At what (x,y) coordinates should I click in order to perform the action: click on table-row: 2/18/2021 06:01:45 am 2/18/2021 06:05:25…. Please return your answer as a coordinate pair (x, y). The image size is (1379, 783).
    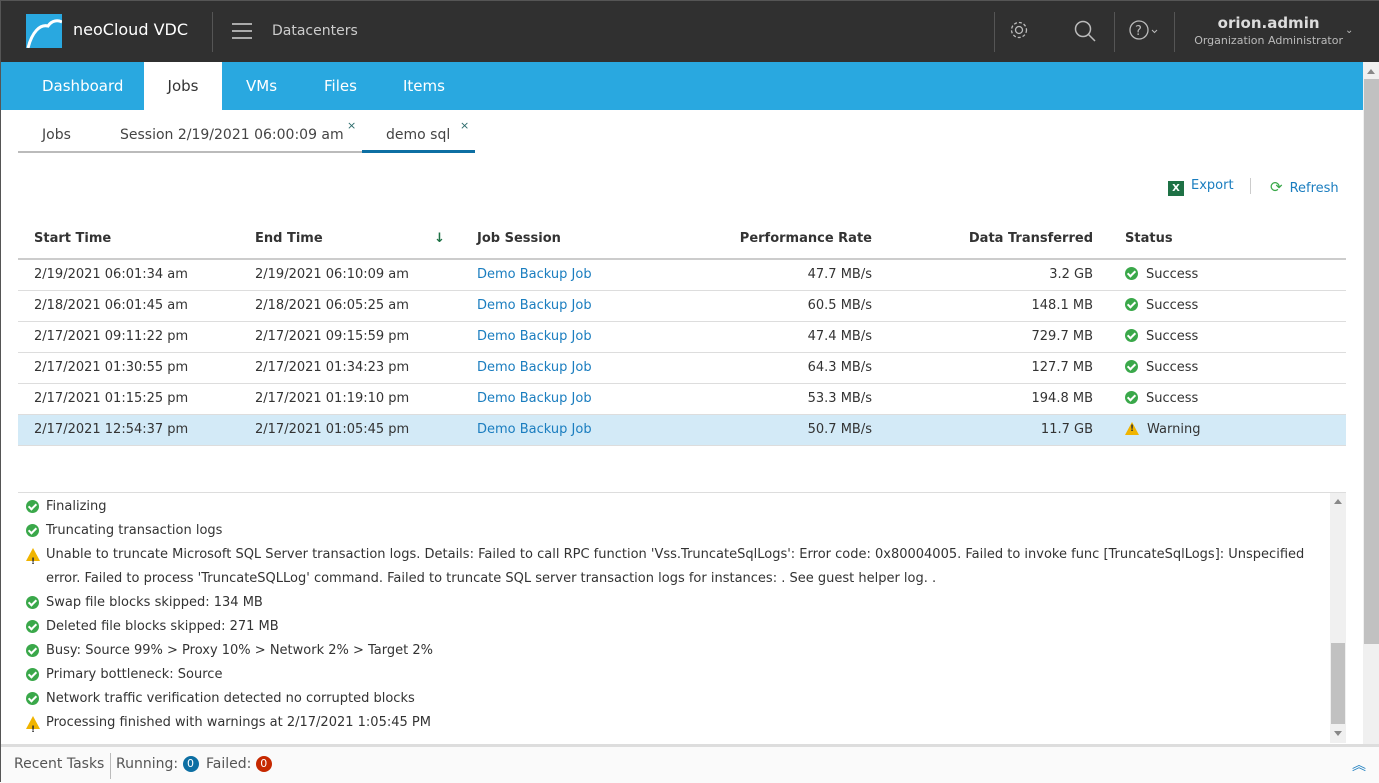
    Looking at the image, I should click on (682, 306).